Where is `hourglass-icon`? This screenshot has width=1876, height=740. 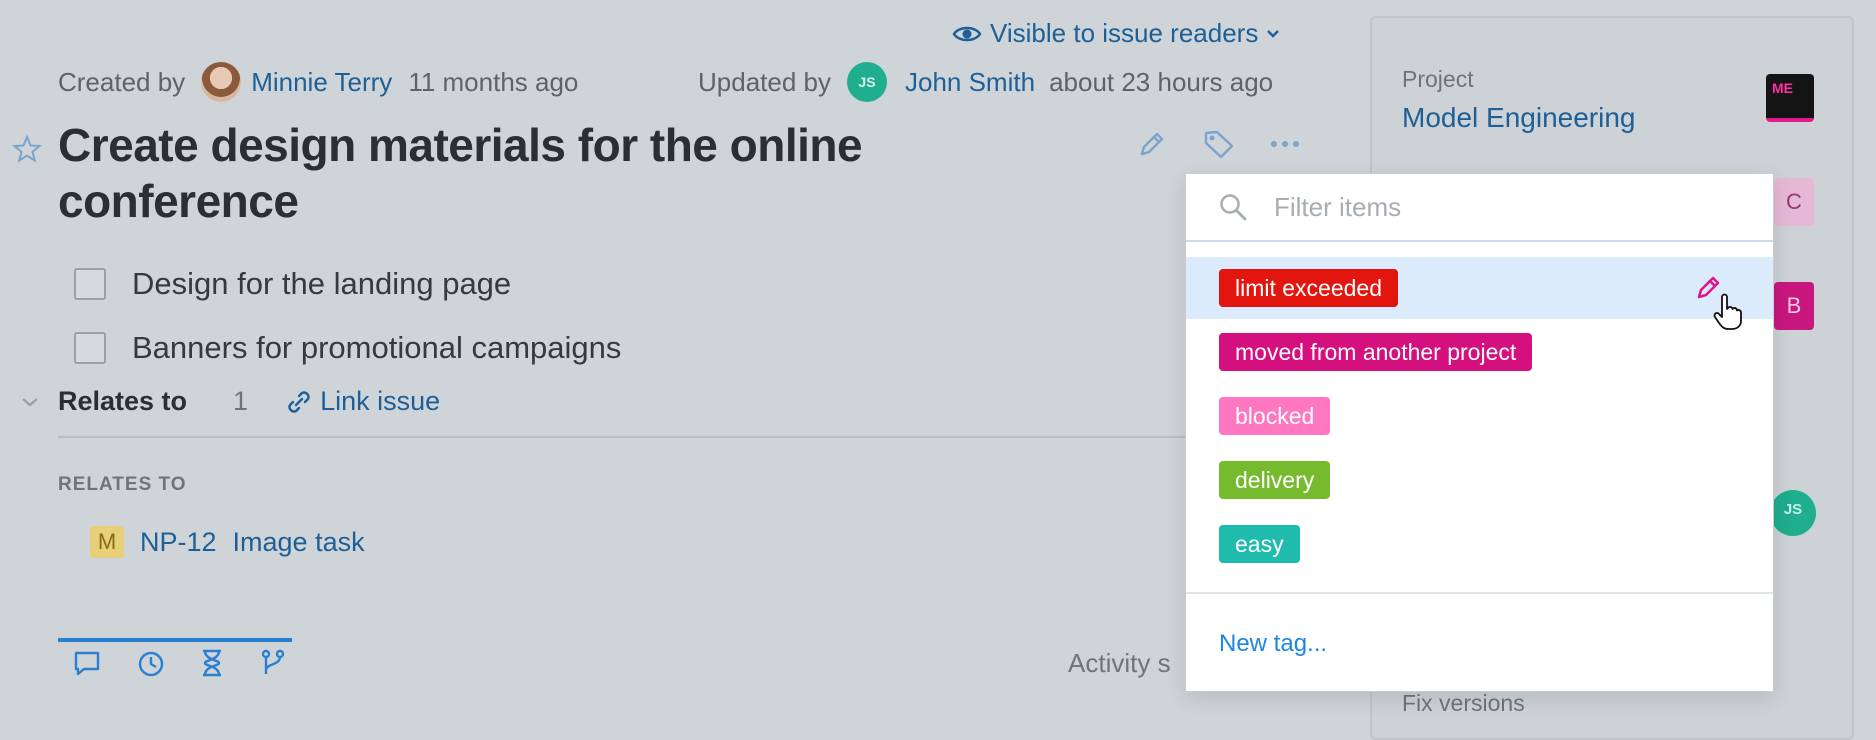
hourglass-icon is located at coordinates (212, 663).